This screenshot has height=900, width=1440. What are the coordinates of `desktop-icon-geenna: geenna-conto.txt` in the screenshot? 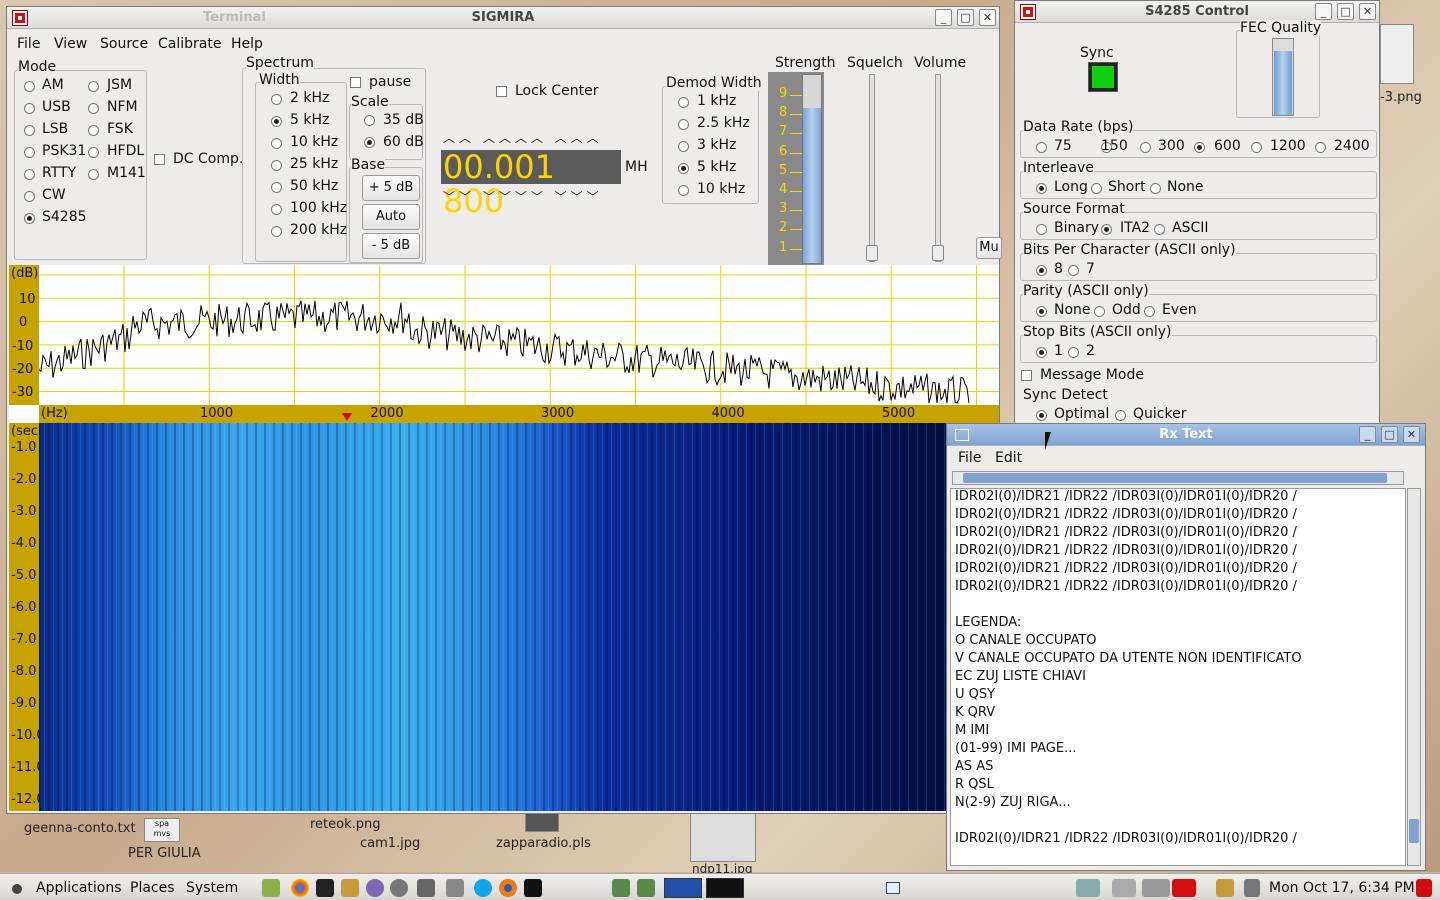 It's located at (80, 828).